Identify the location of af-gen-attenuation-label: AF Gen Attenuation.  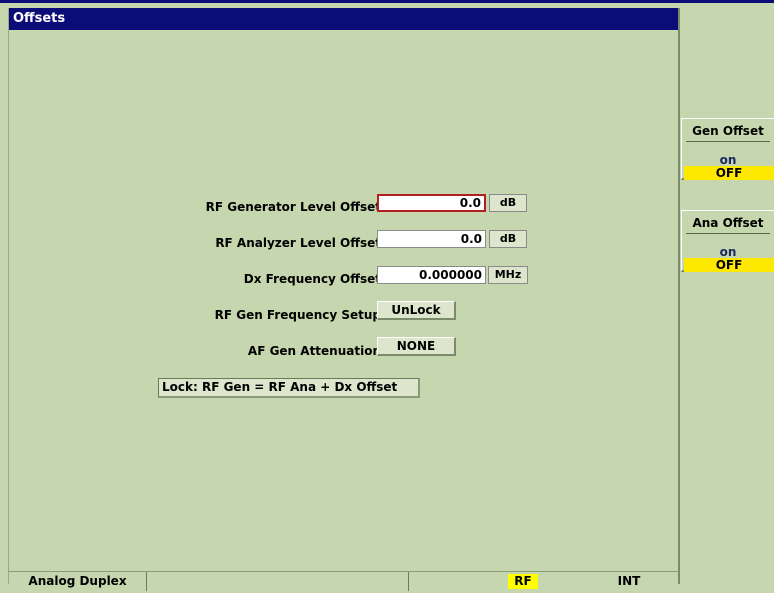
(314, 351).